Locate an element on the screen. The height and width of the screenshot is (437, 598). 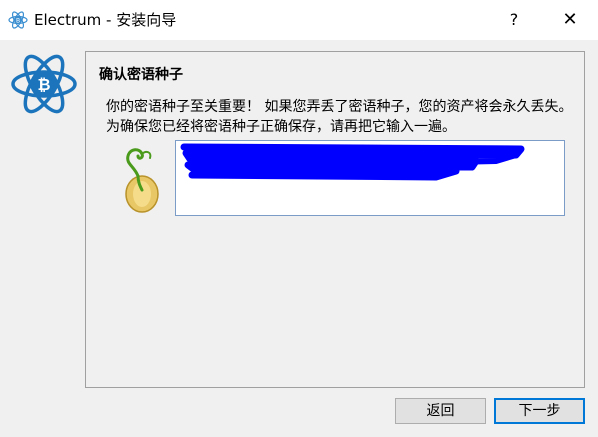
close-button: ✕ is located at coordinates (570, 20).